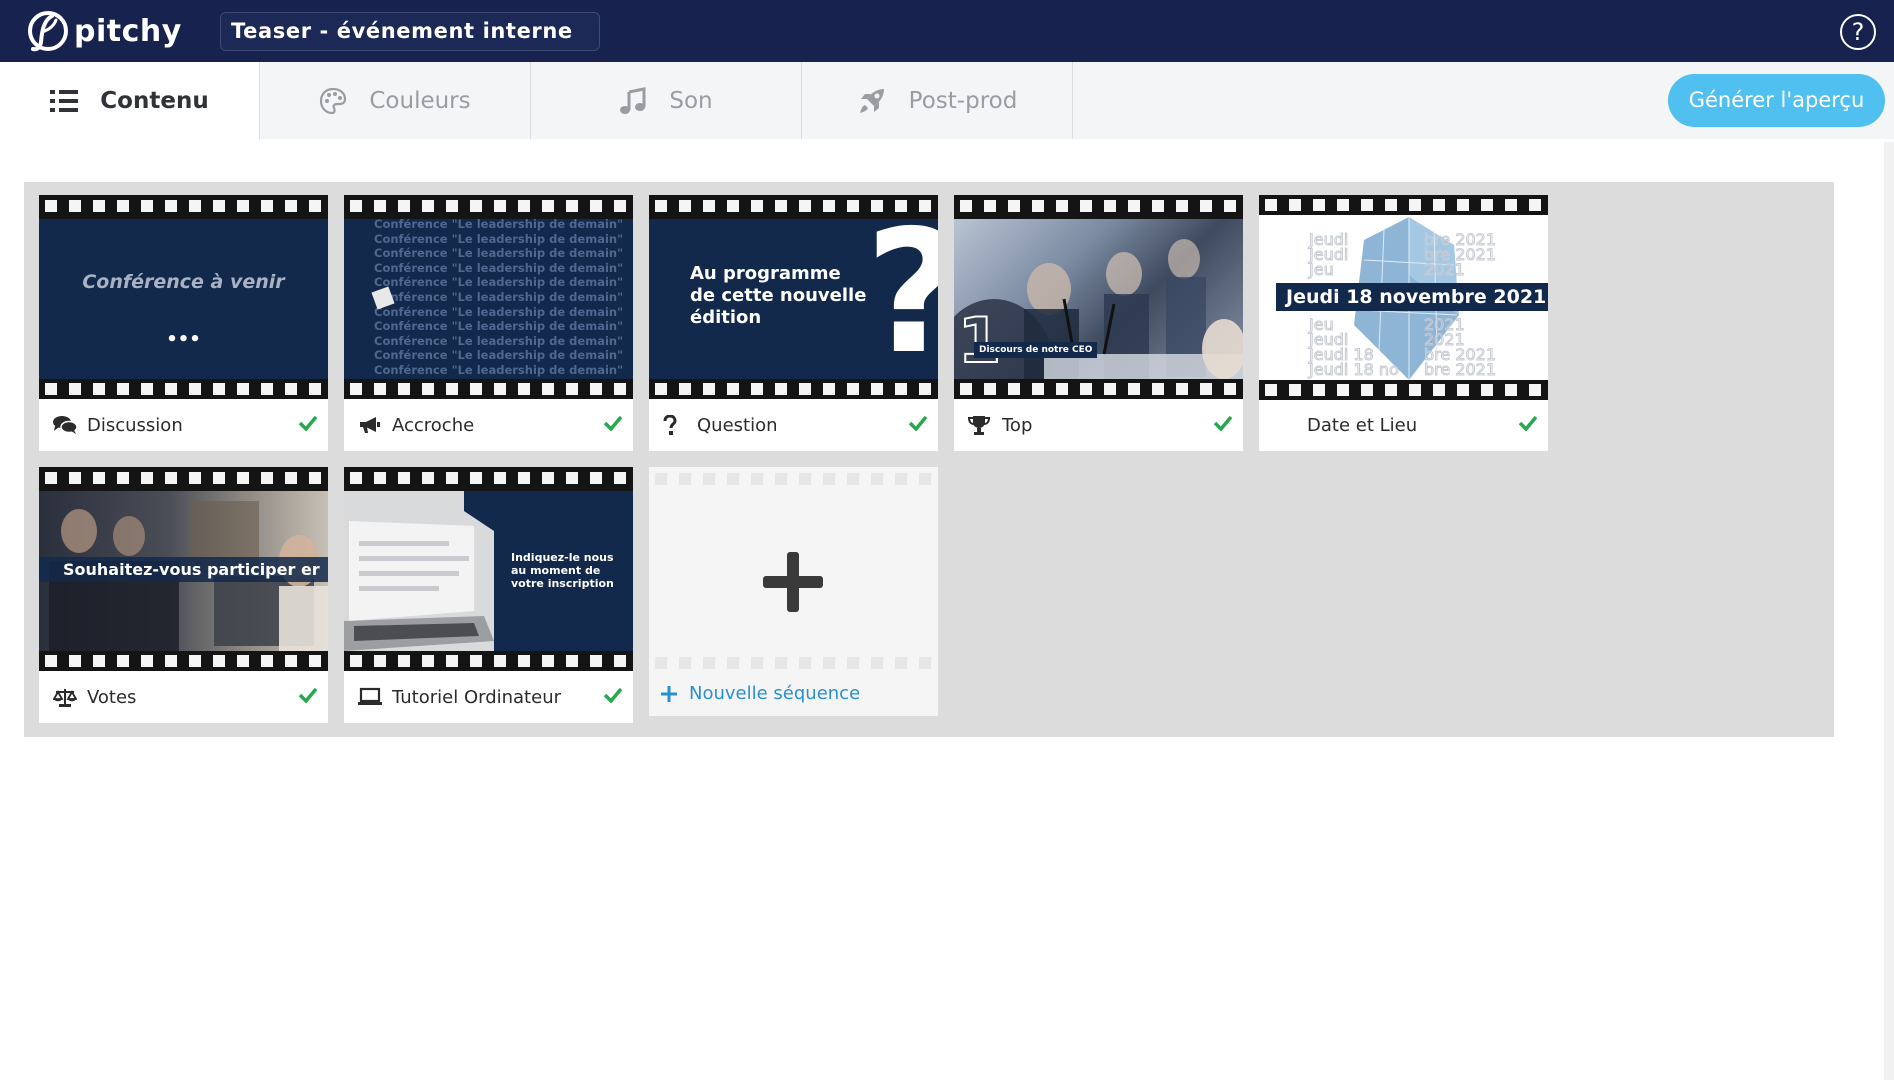 This screenshot has height=1080, width=1894. I want to click on svg-text: Jeu, so click(1321, 269).